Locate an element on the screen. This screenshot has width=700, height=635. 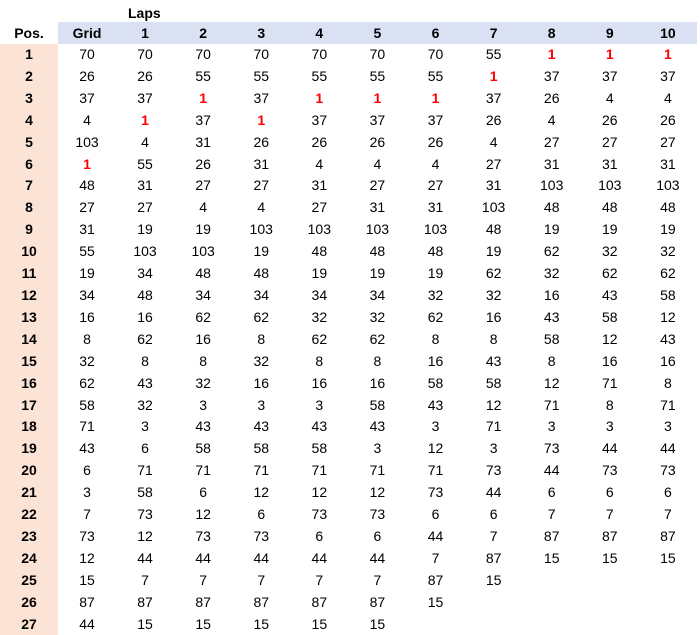
lap-cell: 43 is located at coordinates (668, 338).